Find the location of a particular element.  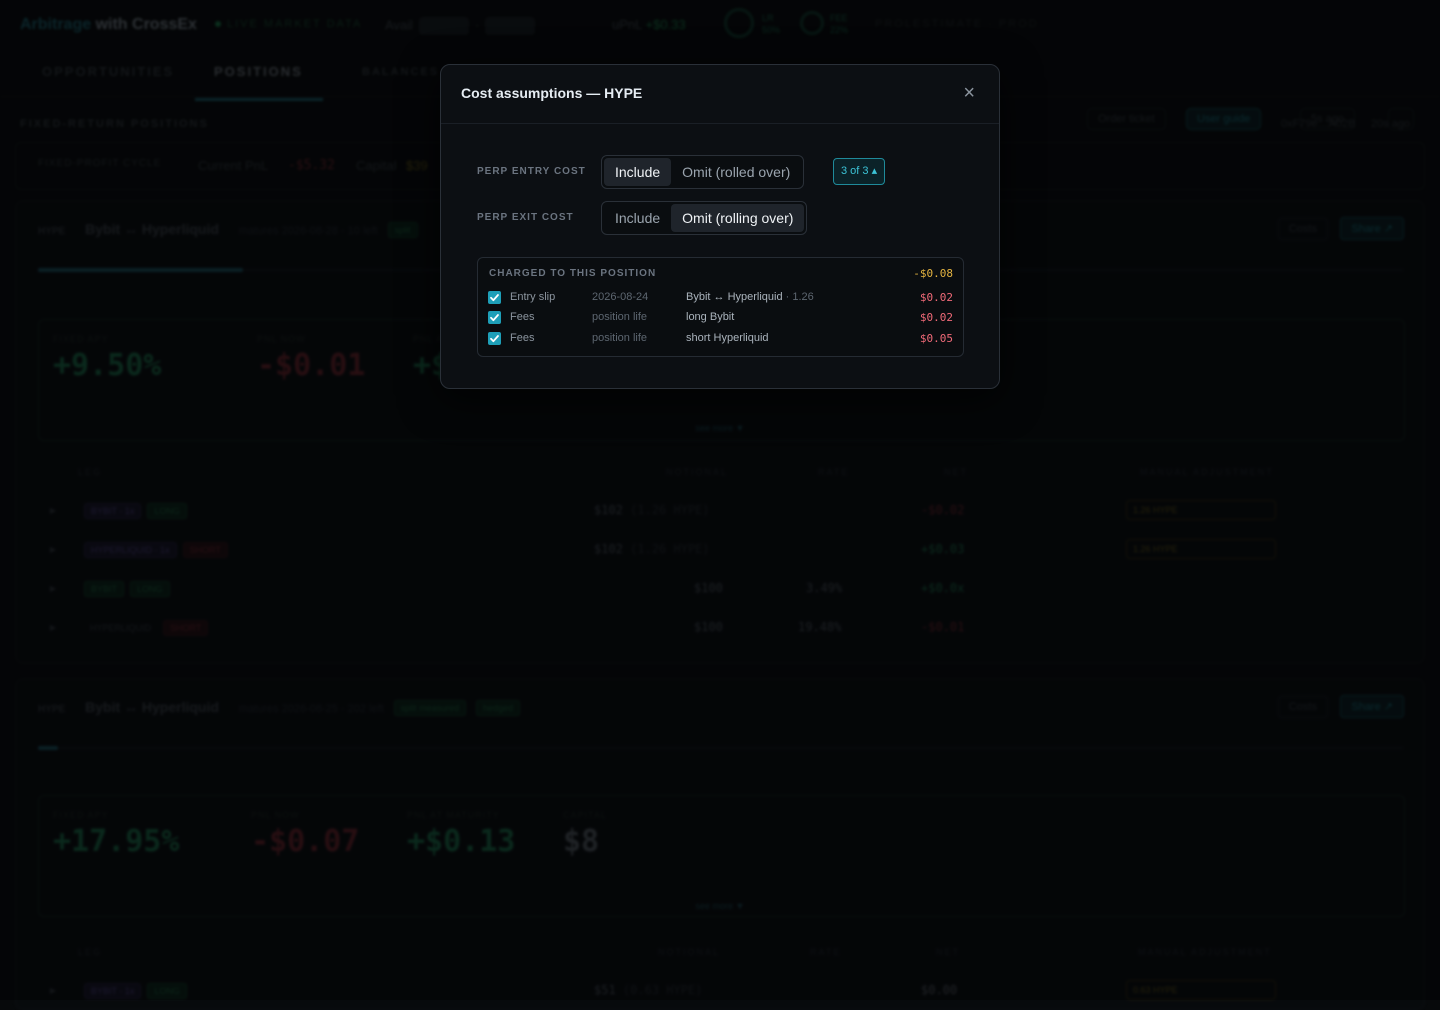

perp-entry-cost-label: PERP ENTRY COST is located at coordinates (531, 171).